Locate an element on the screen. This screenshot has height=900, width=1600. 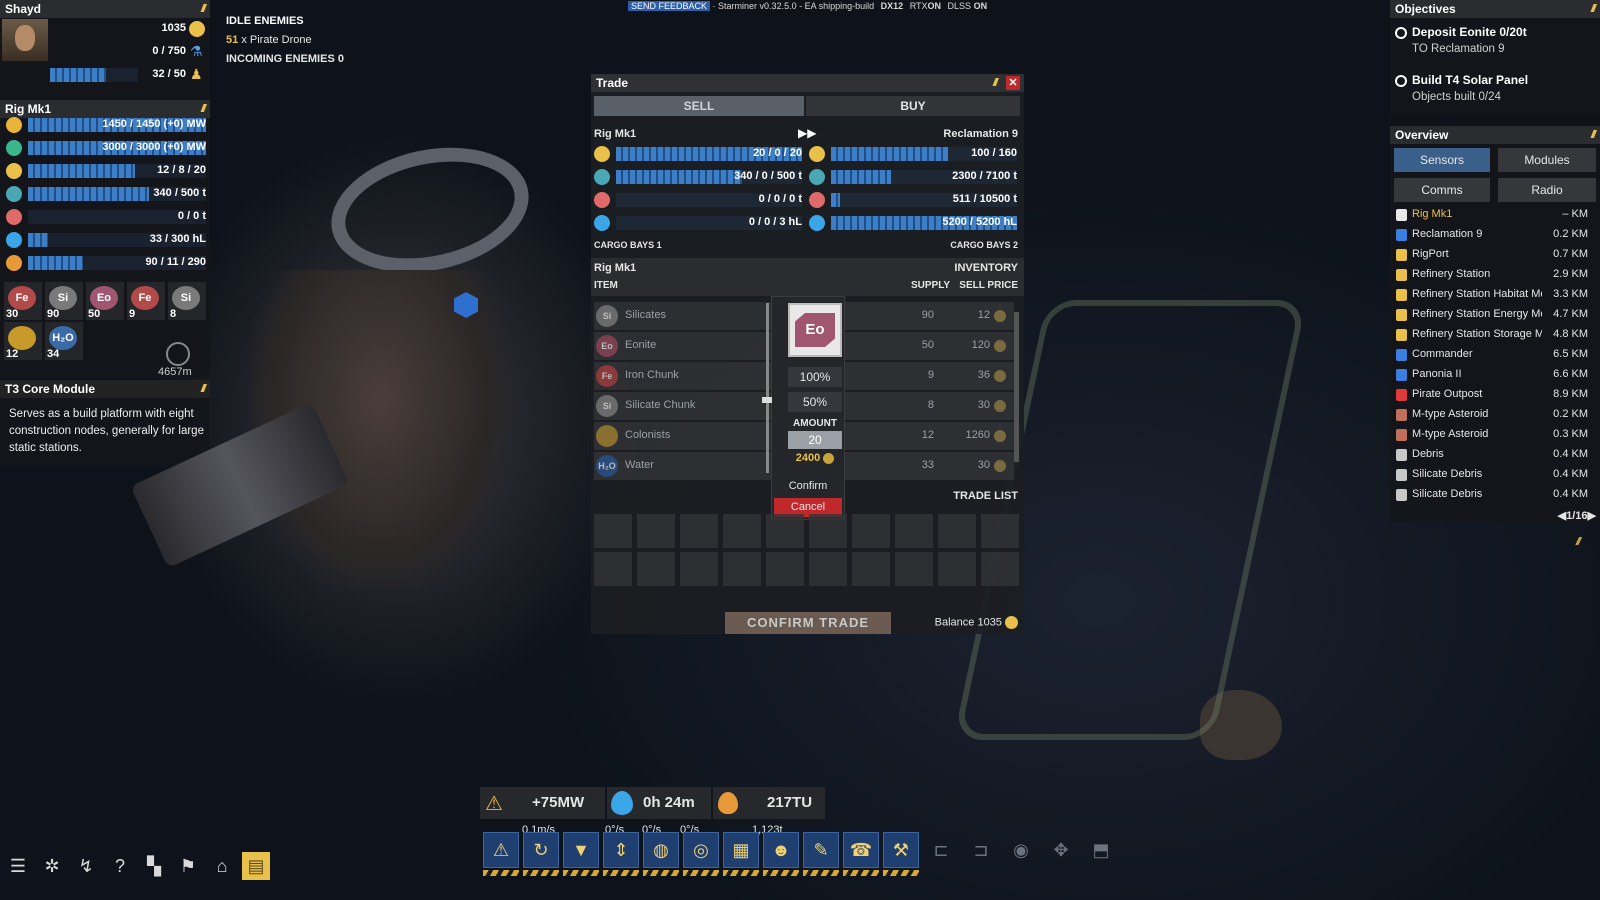
grapple-icon: ↻ is located at coordinates (541, 850).